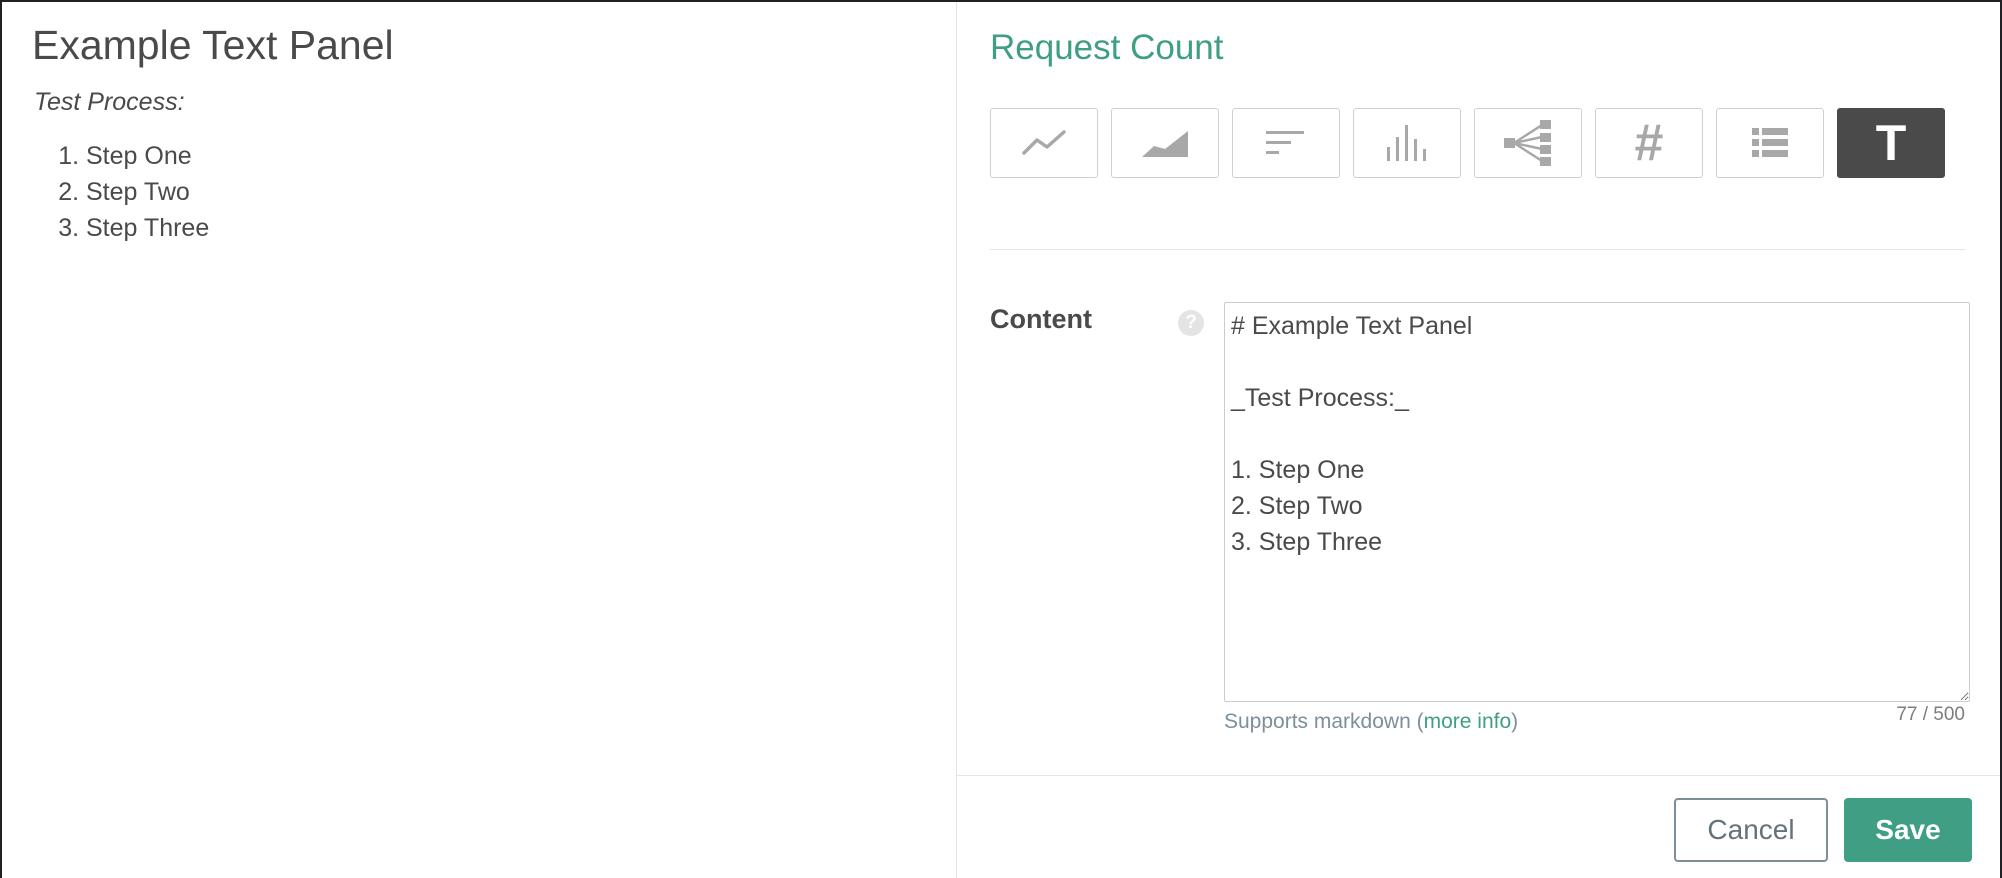 Image resolution: width=2002 pixels, height=878 pixels. I want to click on panel-title: Request Count, so click(1107, 47).